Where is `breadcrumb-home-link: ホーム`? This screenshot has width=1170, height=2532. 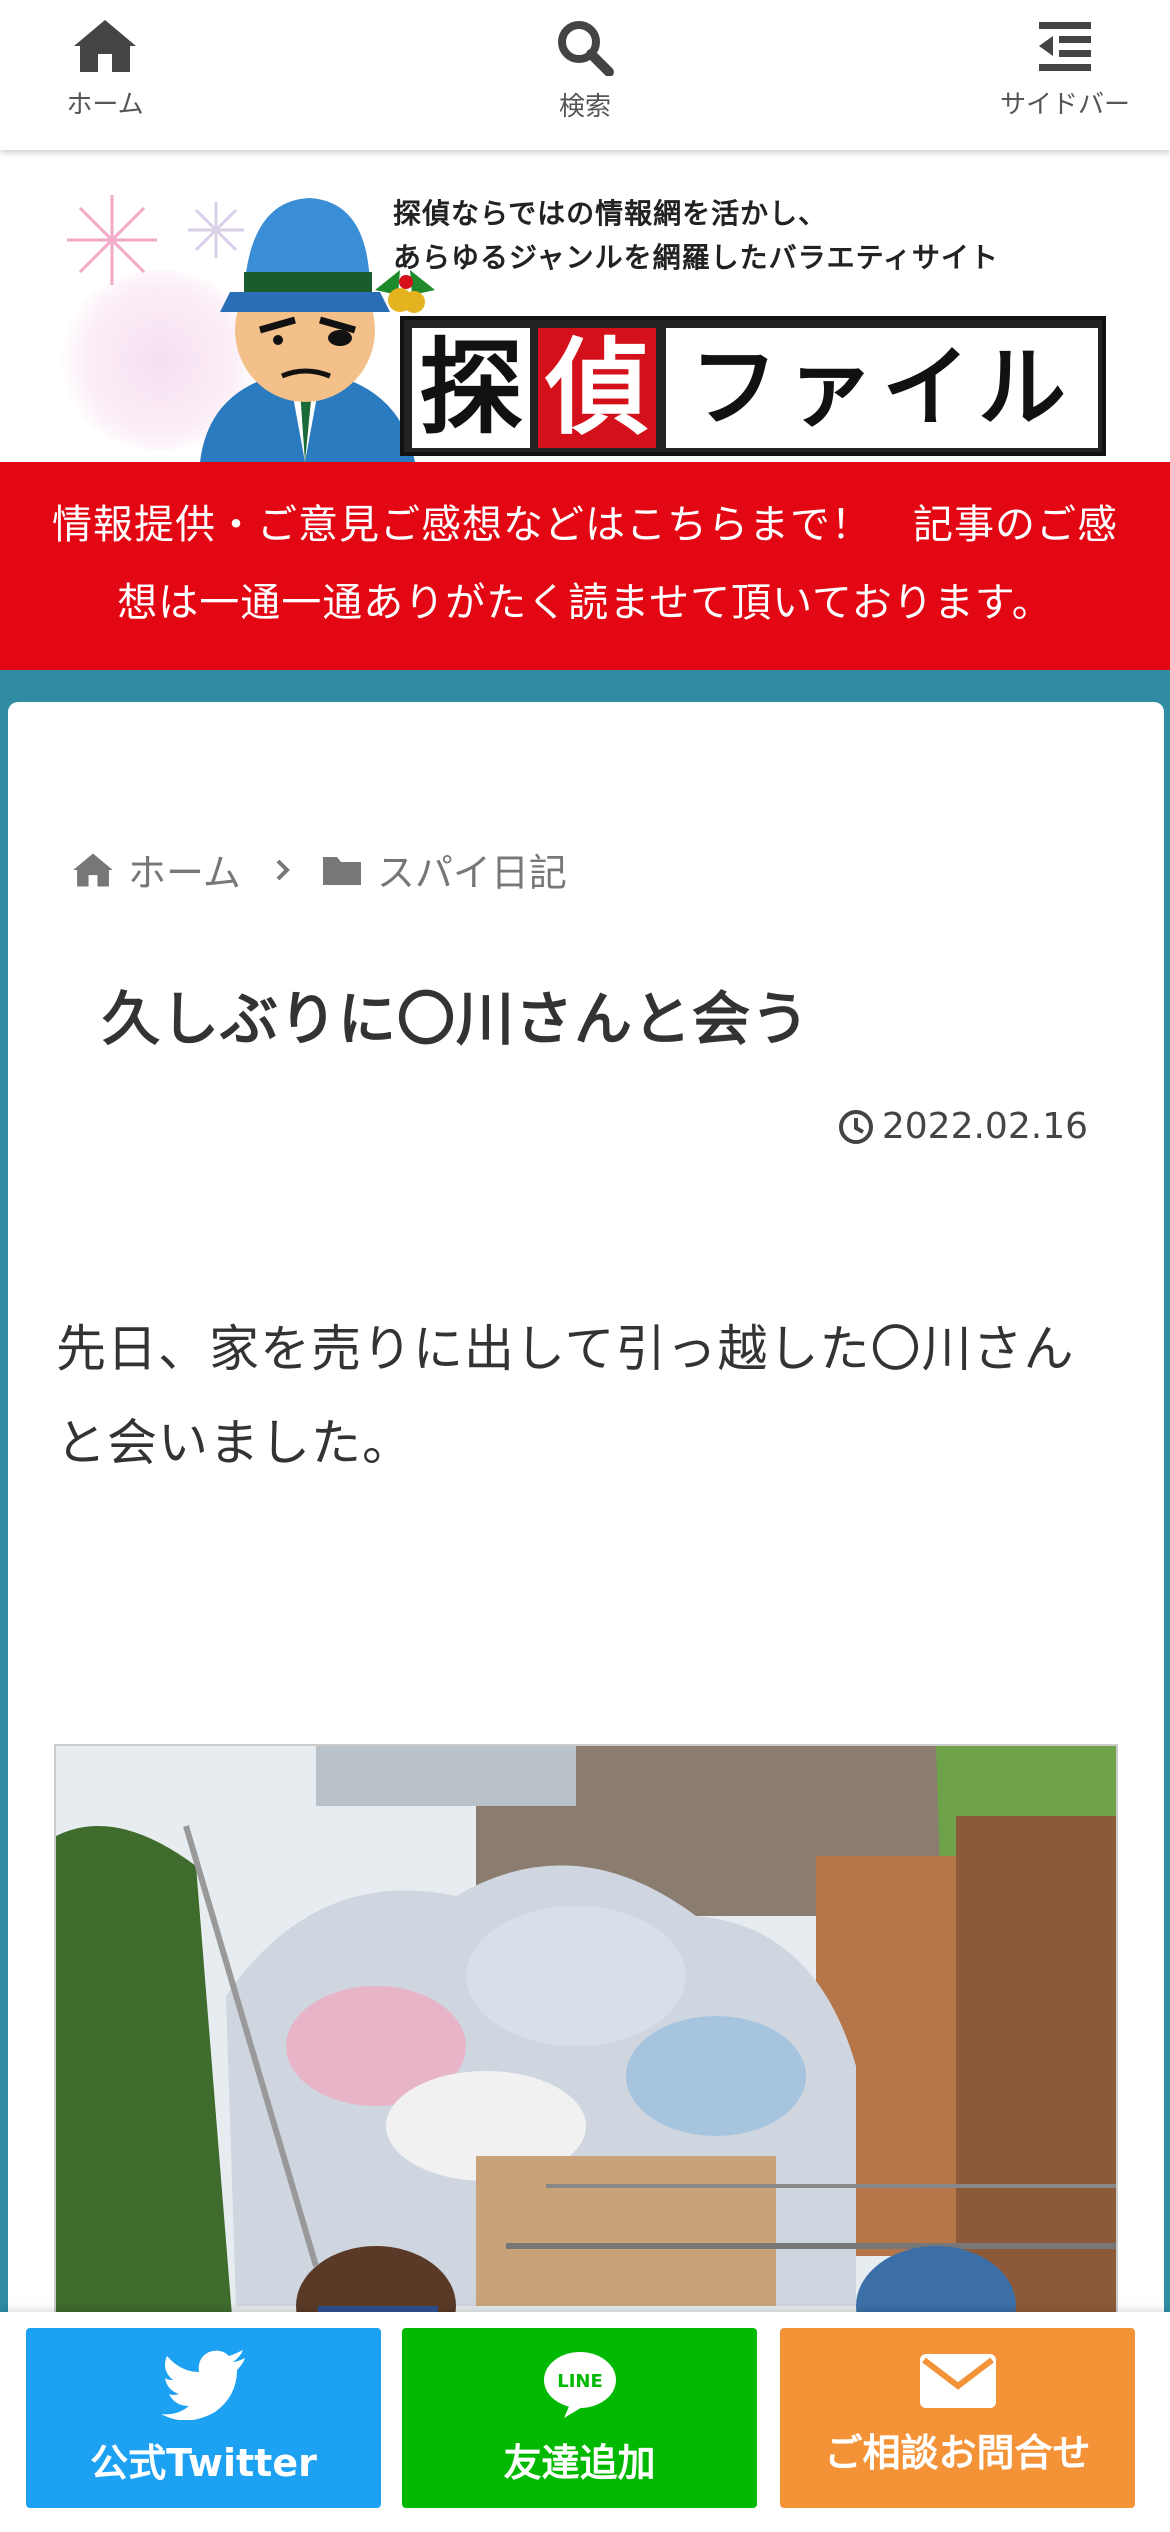
breadcrumb-home-link: ホーム is located at coordinates (156, 869).